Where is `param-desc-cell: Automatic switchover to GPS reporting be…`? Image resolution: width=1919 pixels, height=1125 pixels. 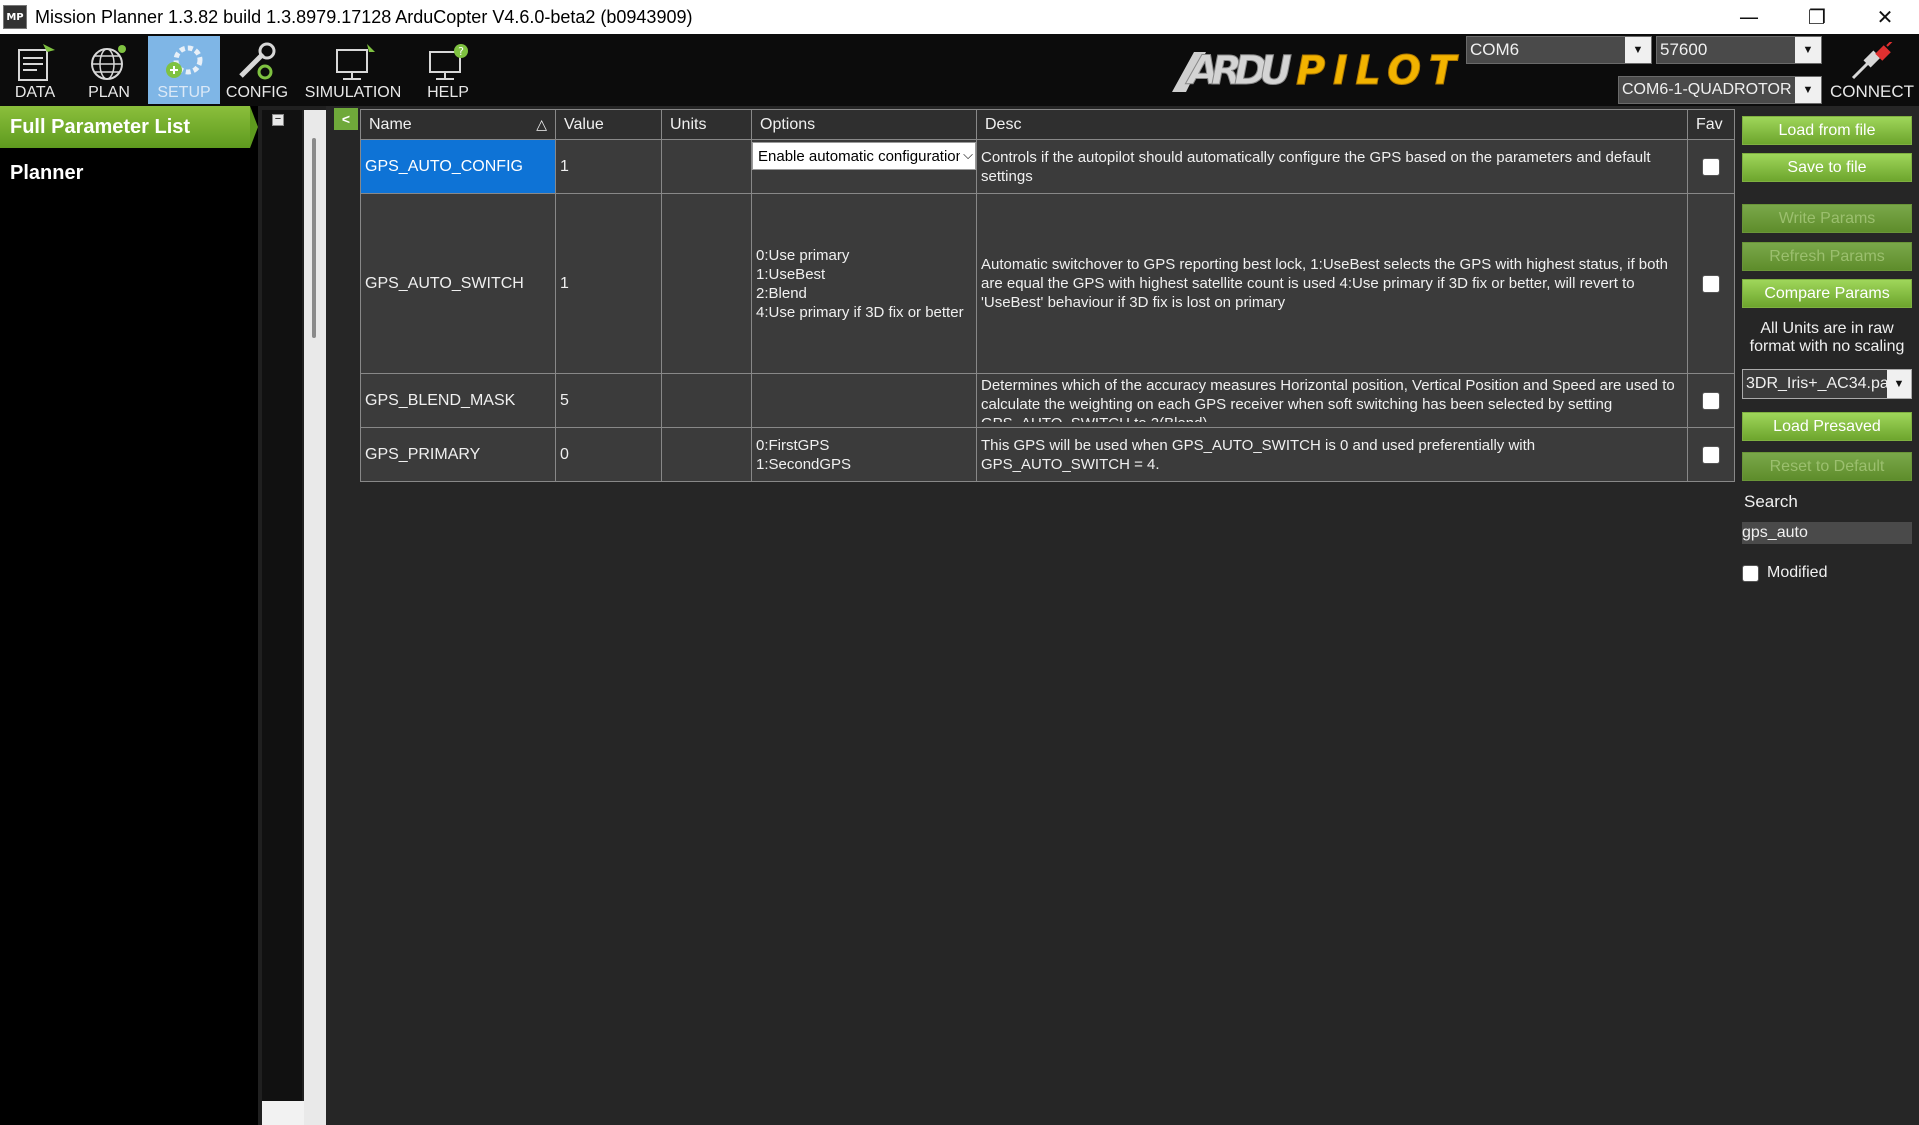
param-desc-cell: Automatic switchover to GPS reporting be… is located at coordinates (1332, 283).